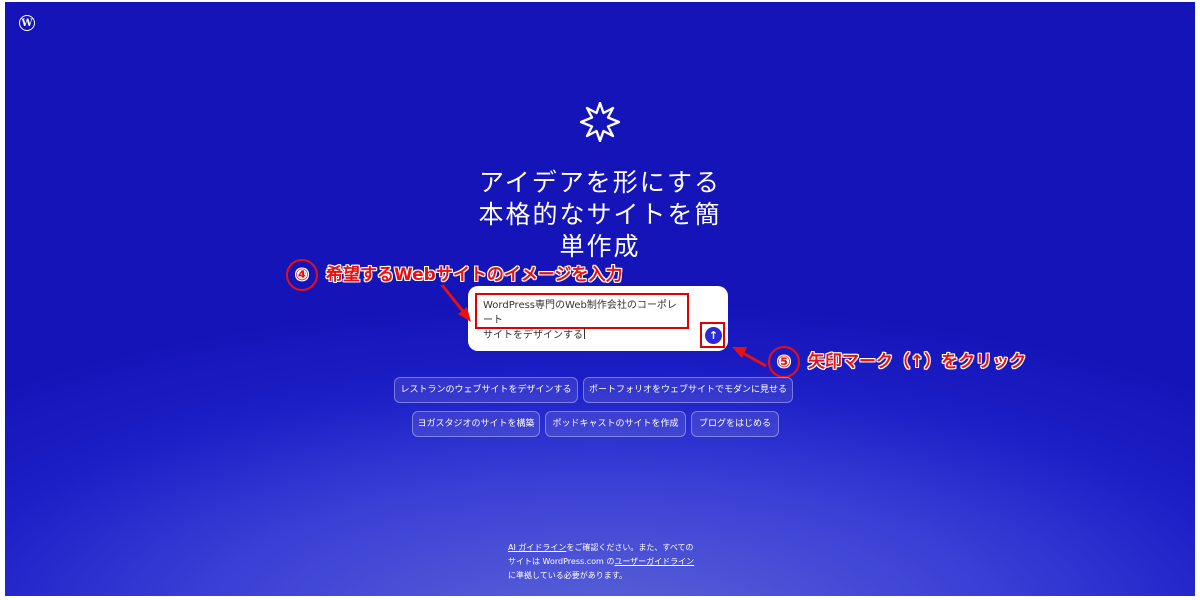 The height and width of the screenshot is (600, 1200). Describe the element at coordinates (27, 23) in the screenshot. I see `wordpress-logo-icon: W` at that location.